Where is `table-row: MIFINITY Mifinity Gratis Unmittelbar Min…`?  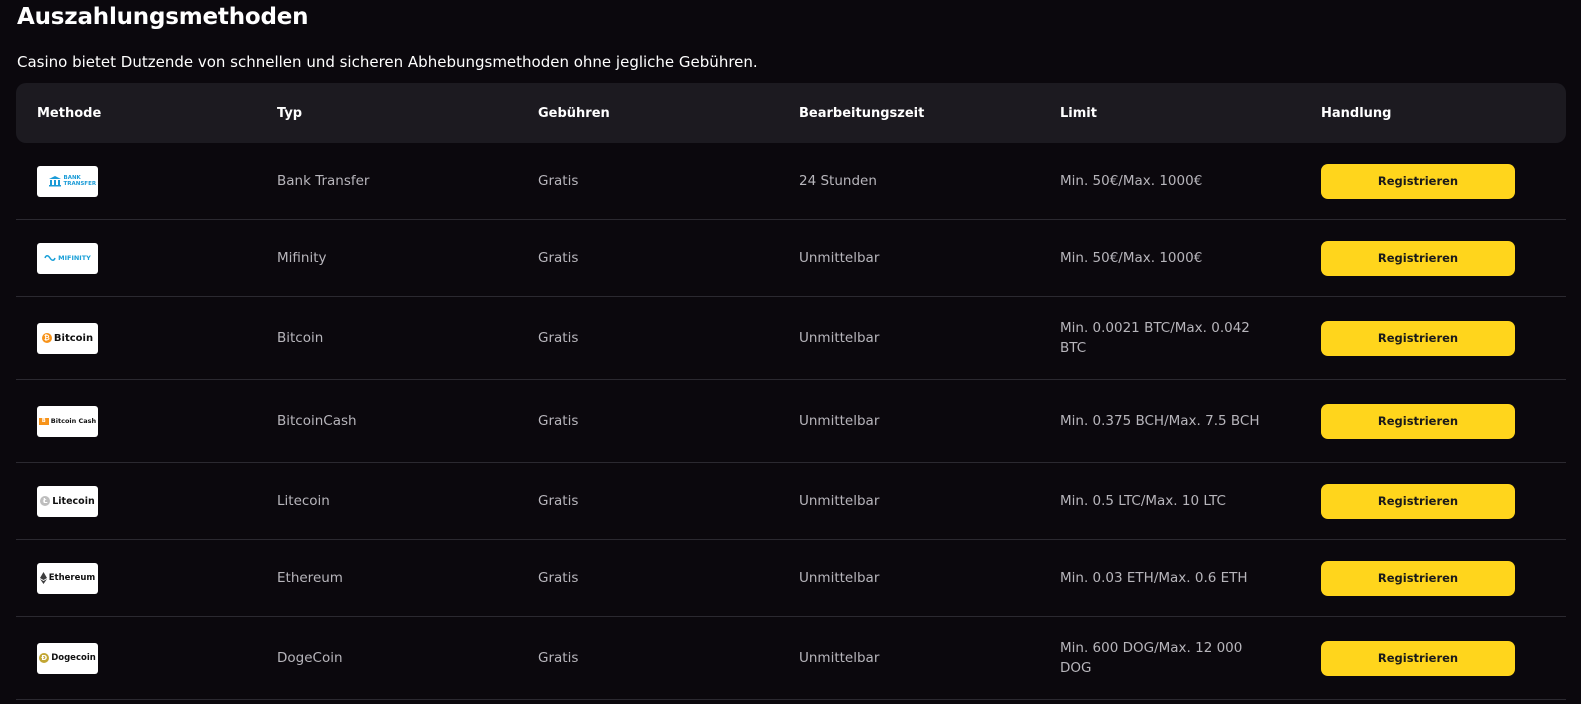
table-row: MIFINITY Mifinity Gratis Unmittelbar Min… is located at coordinates (791, 258).